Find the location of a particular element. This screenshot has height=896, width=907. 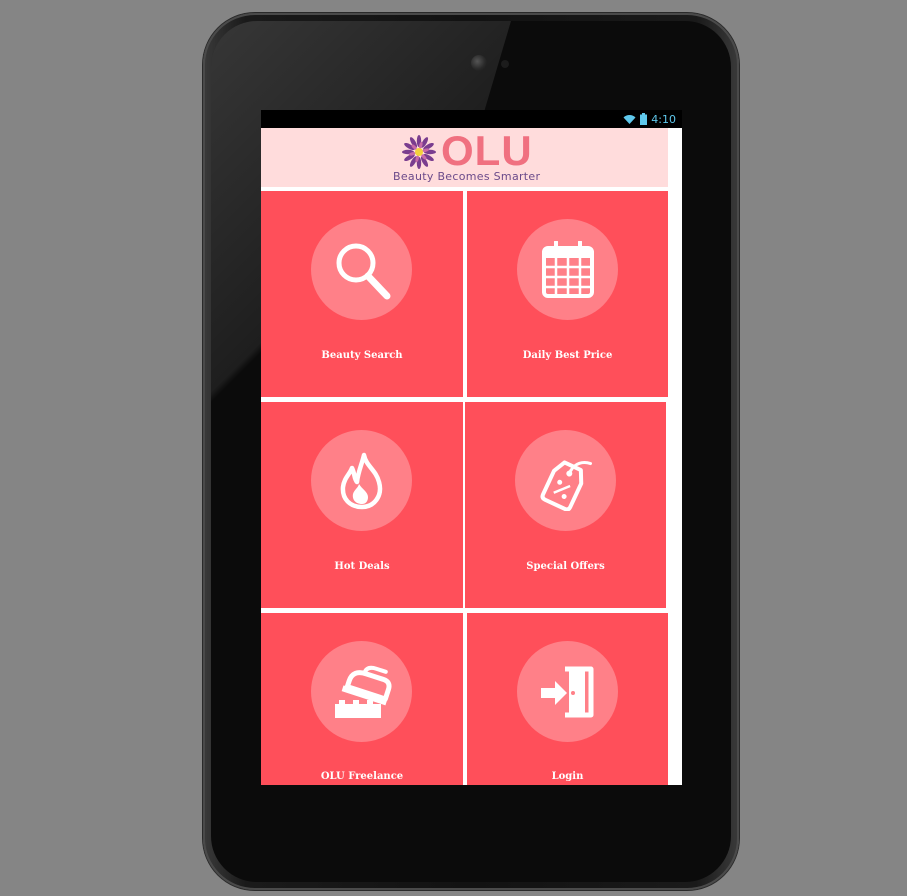

wifi-icon is located at coordinates (629, 119).